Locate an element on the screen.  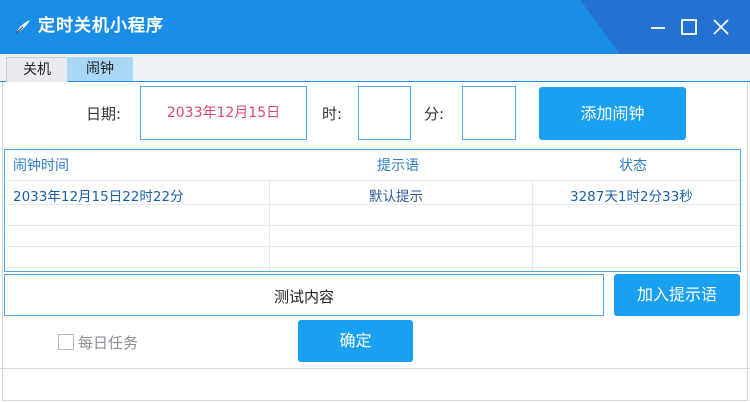
minimize-icon is located at coordinates (658, 27).